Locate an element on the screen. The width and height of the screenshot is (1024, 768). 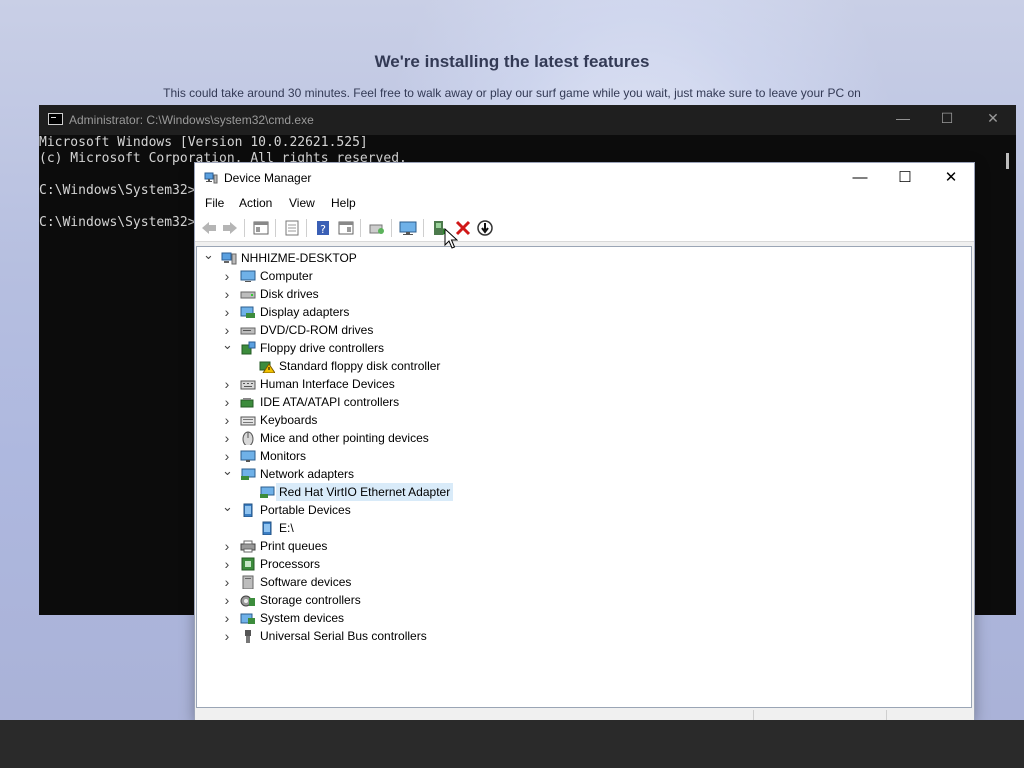
tree-item-label: Universal Serial Bus controllers is located at coordinates (343, 636).